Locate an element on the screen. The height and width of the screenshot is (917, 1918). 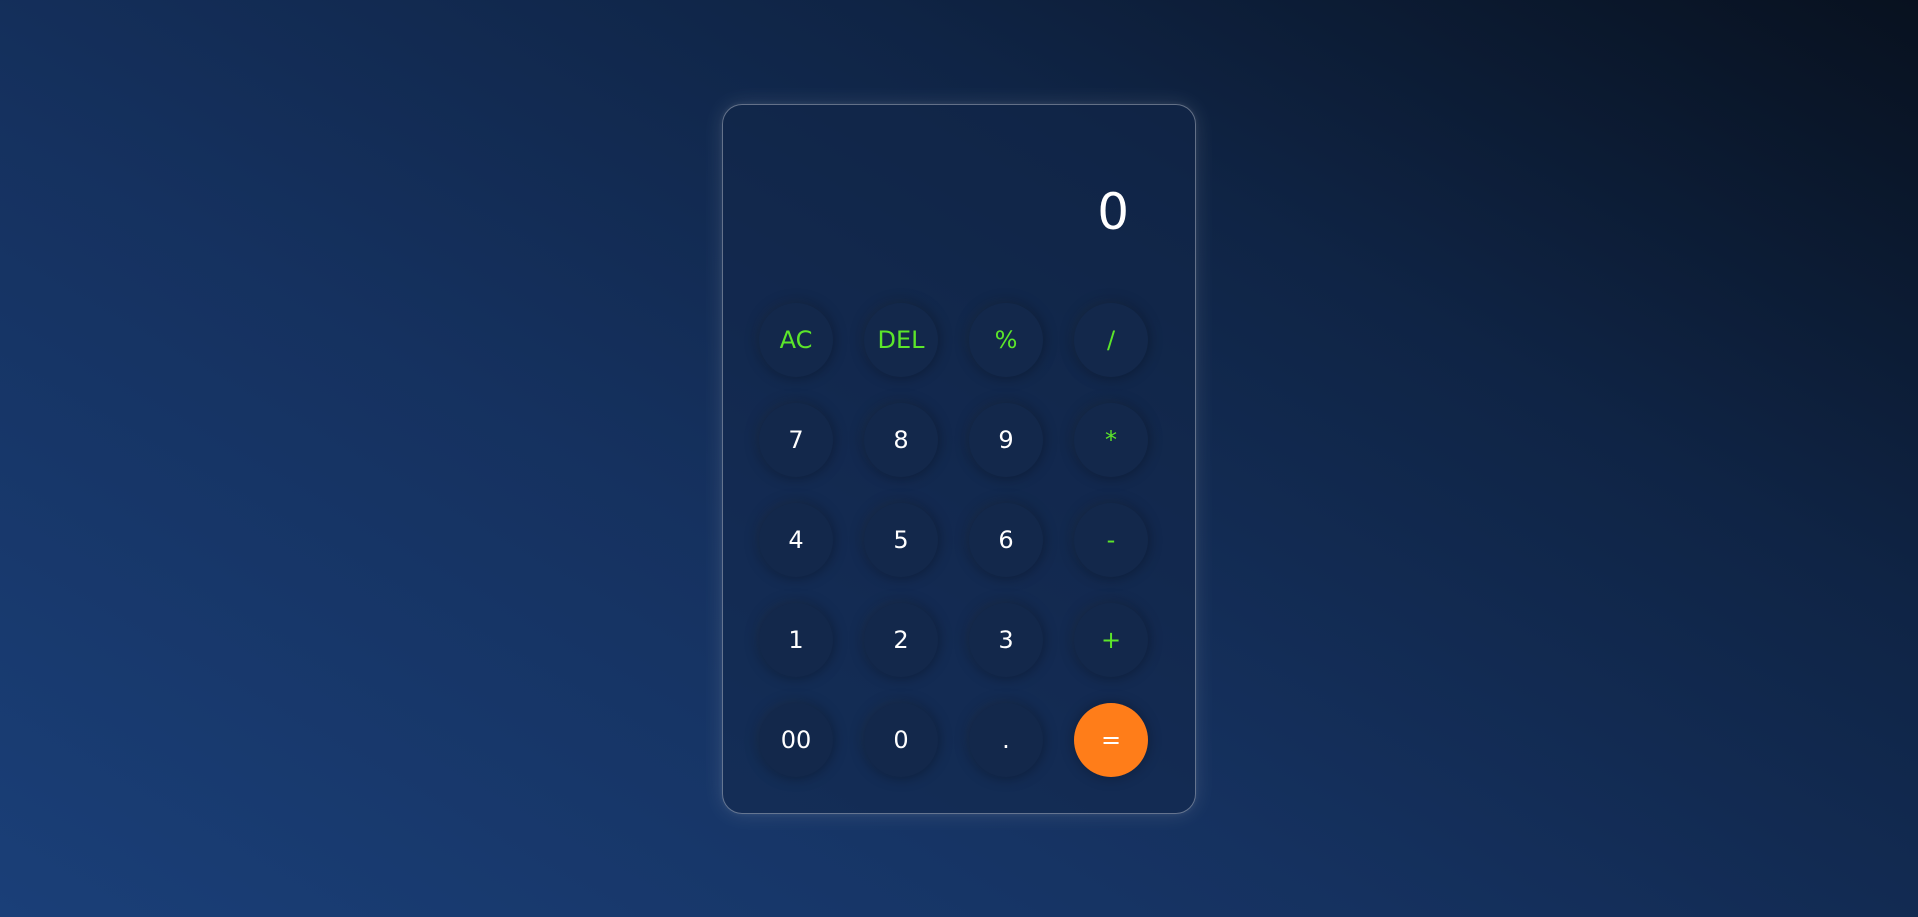
digit-5-button: 5 is located at coordinates (901, 540).